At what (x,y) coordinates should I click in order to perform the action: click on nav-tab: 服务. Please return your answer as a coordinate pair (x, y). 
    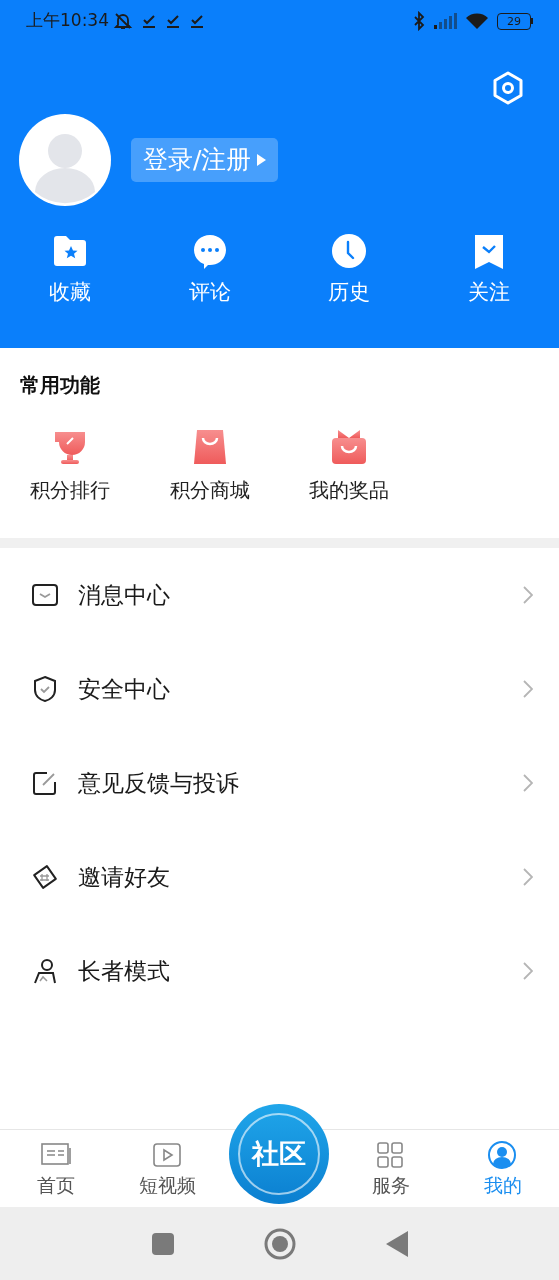
    Looking at the image, I should click on (391, 1168).